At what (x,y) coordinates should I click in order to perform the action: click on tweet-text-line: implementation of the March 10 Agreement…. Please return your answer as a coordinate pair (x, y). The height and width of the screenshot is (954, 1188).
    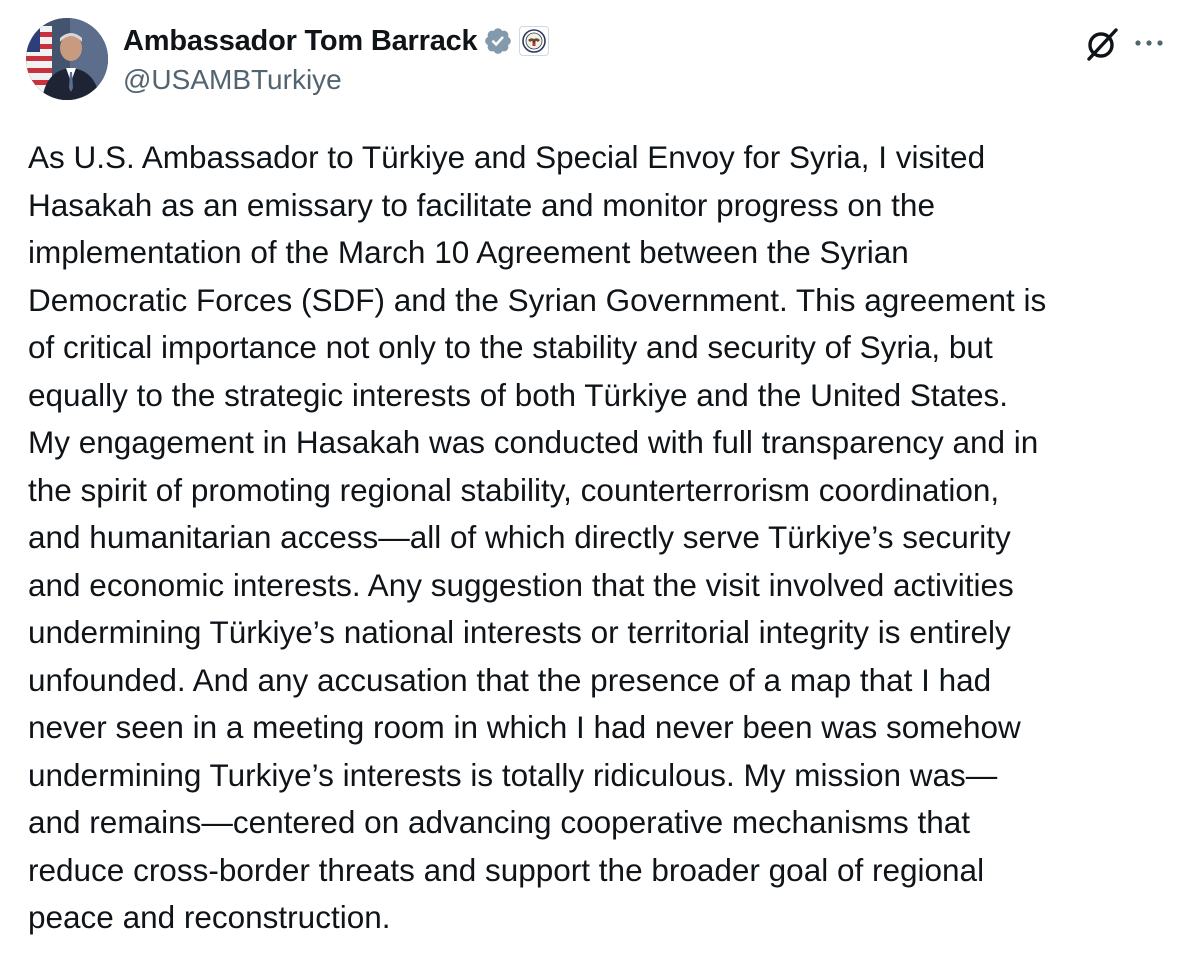
    Looking at the image, I should click on (468, 252).